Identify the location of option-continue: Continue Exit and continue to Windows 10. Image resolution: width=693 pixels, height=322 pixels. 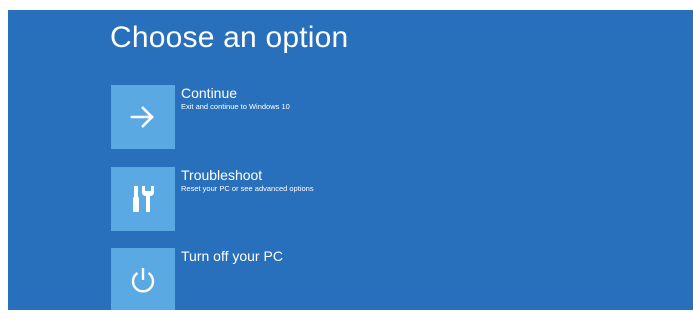
(321, 117).